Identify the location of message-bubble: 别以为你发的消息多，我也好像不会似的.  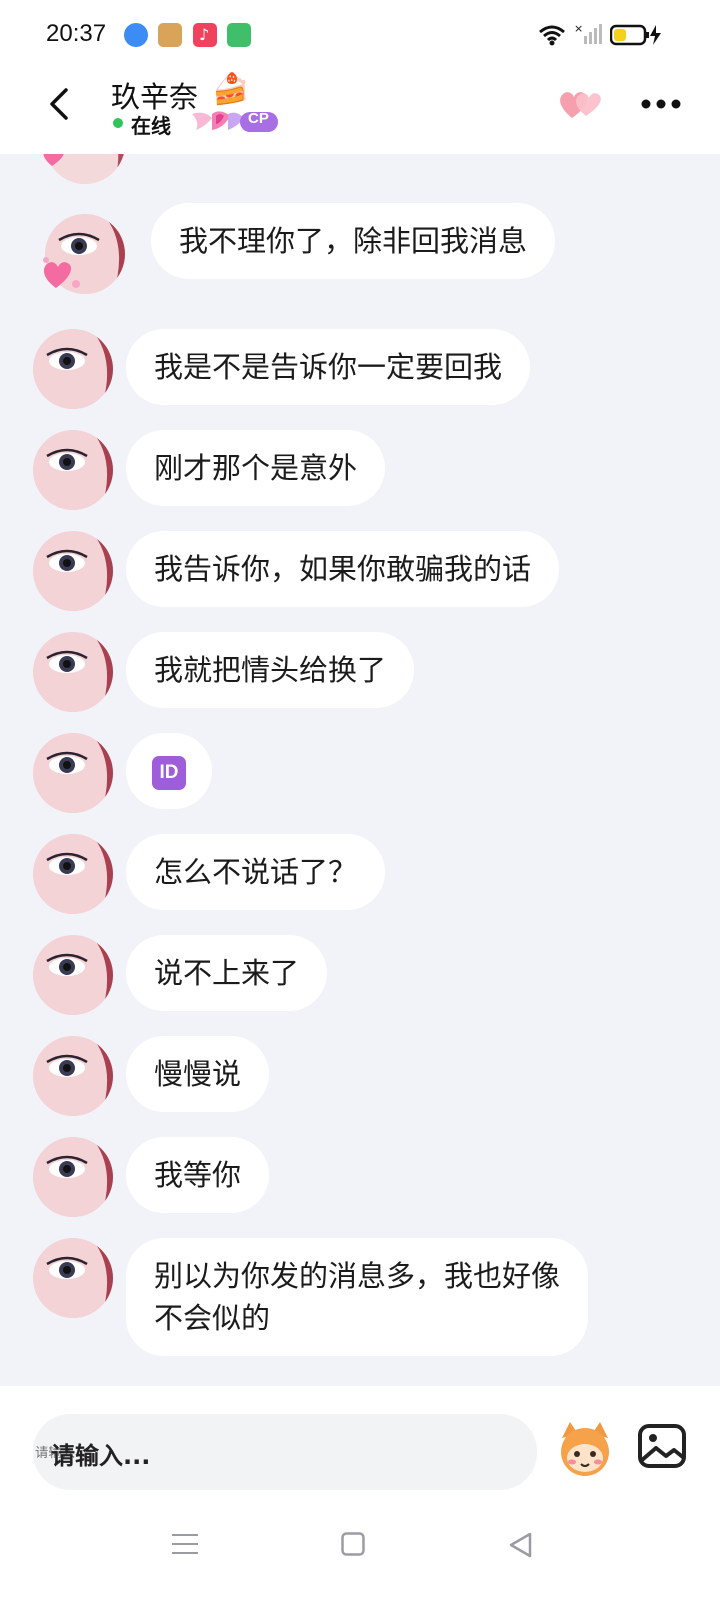
(357, 1297).